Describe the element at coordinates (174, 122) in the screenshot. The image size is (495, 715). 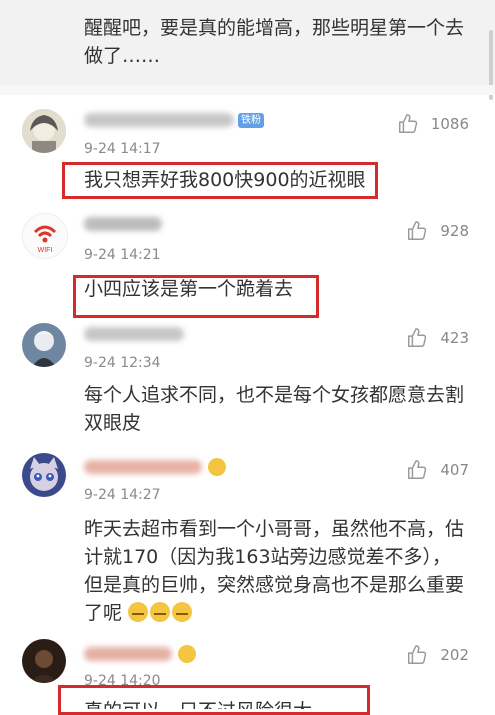
I see `commenter-name: 铁粉` at that location.